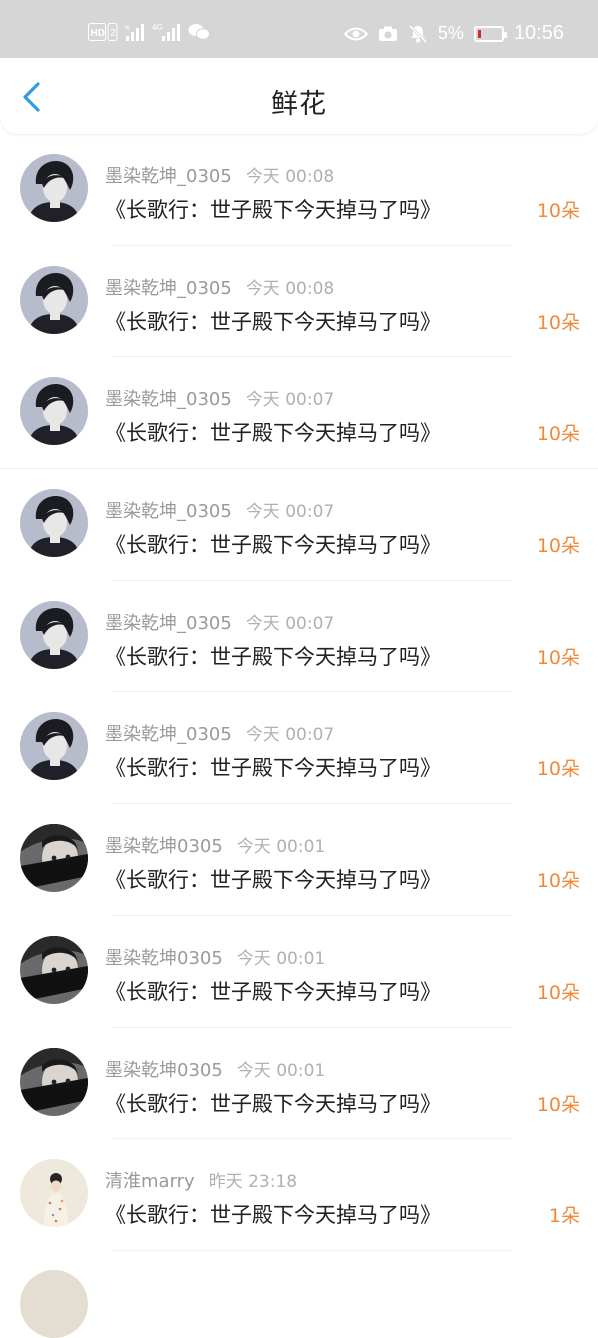  I want to click on 4g-signal-icon: 4G, so click(167, 32).